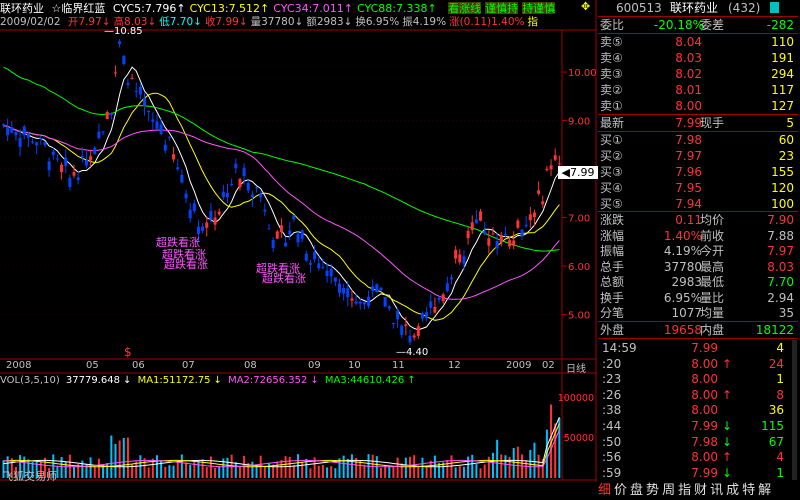 Image resolution: width=800 pixels, height=500 pixels. I want to click on sell-level-volume: 127, so click(782, 106).